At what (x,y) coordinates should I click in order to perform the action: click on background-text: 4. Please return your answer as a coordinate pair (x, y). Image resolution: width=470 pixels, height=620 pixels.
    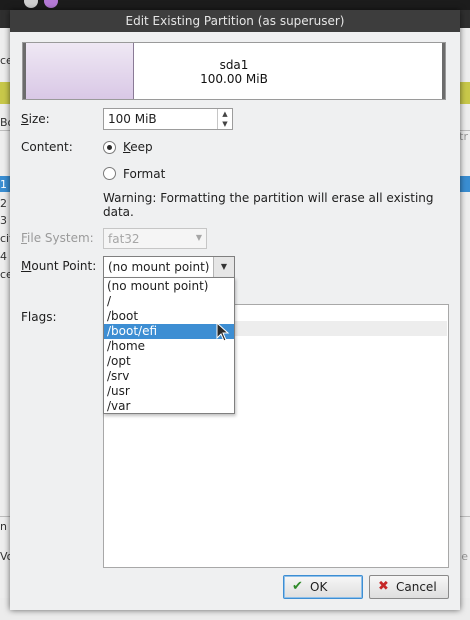
    Looking at the image, I should click on (3, 256).